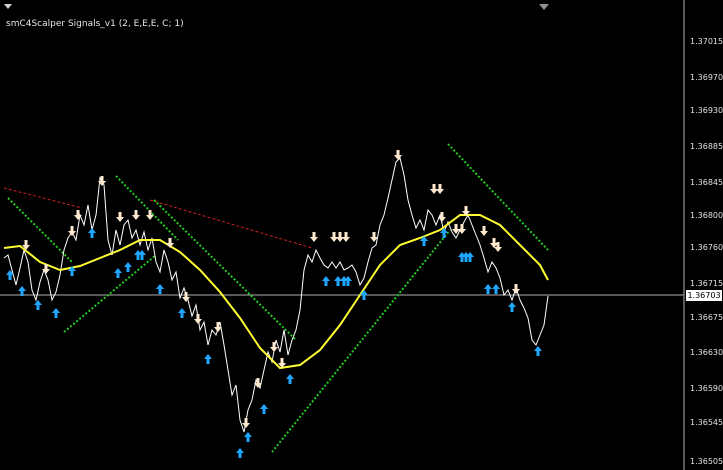 This screenshot has width=723, height=470. I want to click on axis-label: 1.36590, so click(706, 388).